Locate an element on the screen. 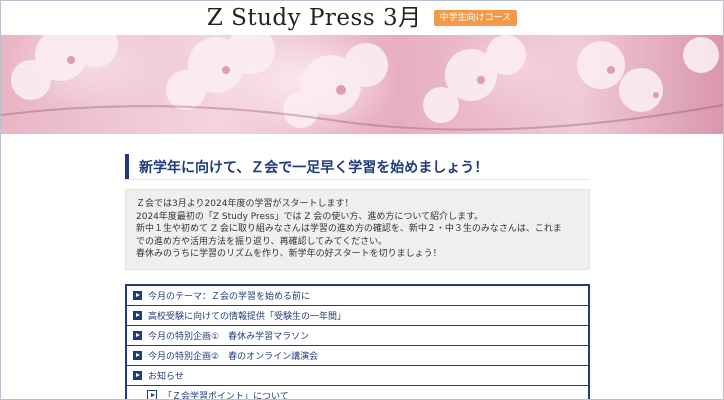 The image size is (724, 400). section-heading: 新学年に向けて、Ｚ会で一足早く学習を始めましょう！ is located at coordinates (357, 166).